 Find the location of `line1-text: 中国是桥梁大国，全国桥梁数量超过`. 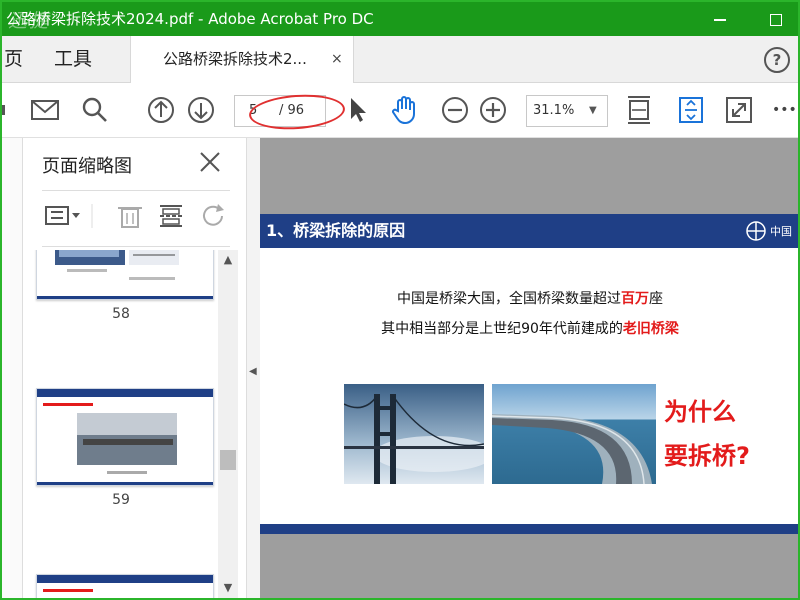

line1-text: 中国是桥梁大国，全国桥梁数量超过 is located at coordinates (509, 299).